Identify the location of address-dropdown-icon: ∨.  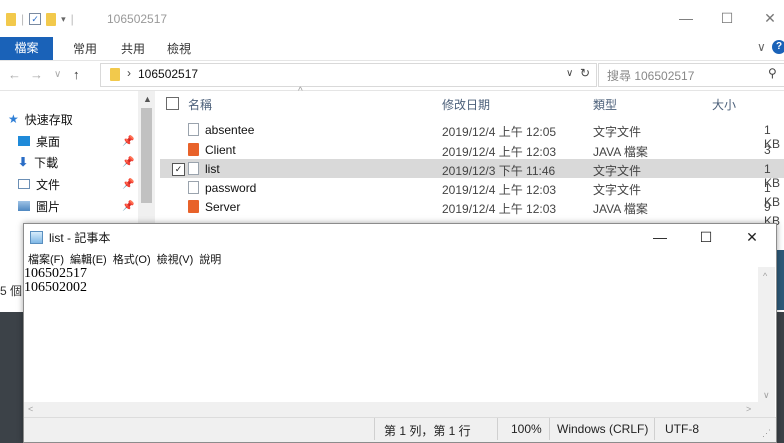
(569, 73).